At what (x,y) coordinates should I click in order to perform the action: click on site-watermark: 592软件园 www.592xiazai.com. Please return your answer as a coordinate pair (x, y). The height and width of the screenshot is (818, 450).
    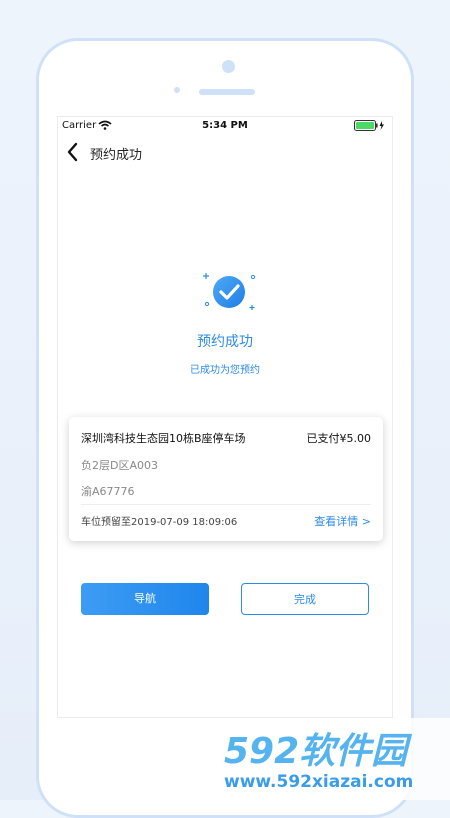
    Looking at the image, I should click on (334, 759).